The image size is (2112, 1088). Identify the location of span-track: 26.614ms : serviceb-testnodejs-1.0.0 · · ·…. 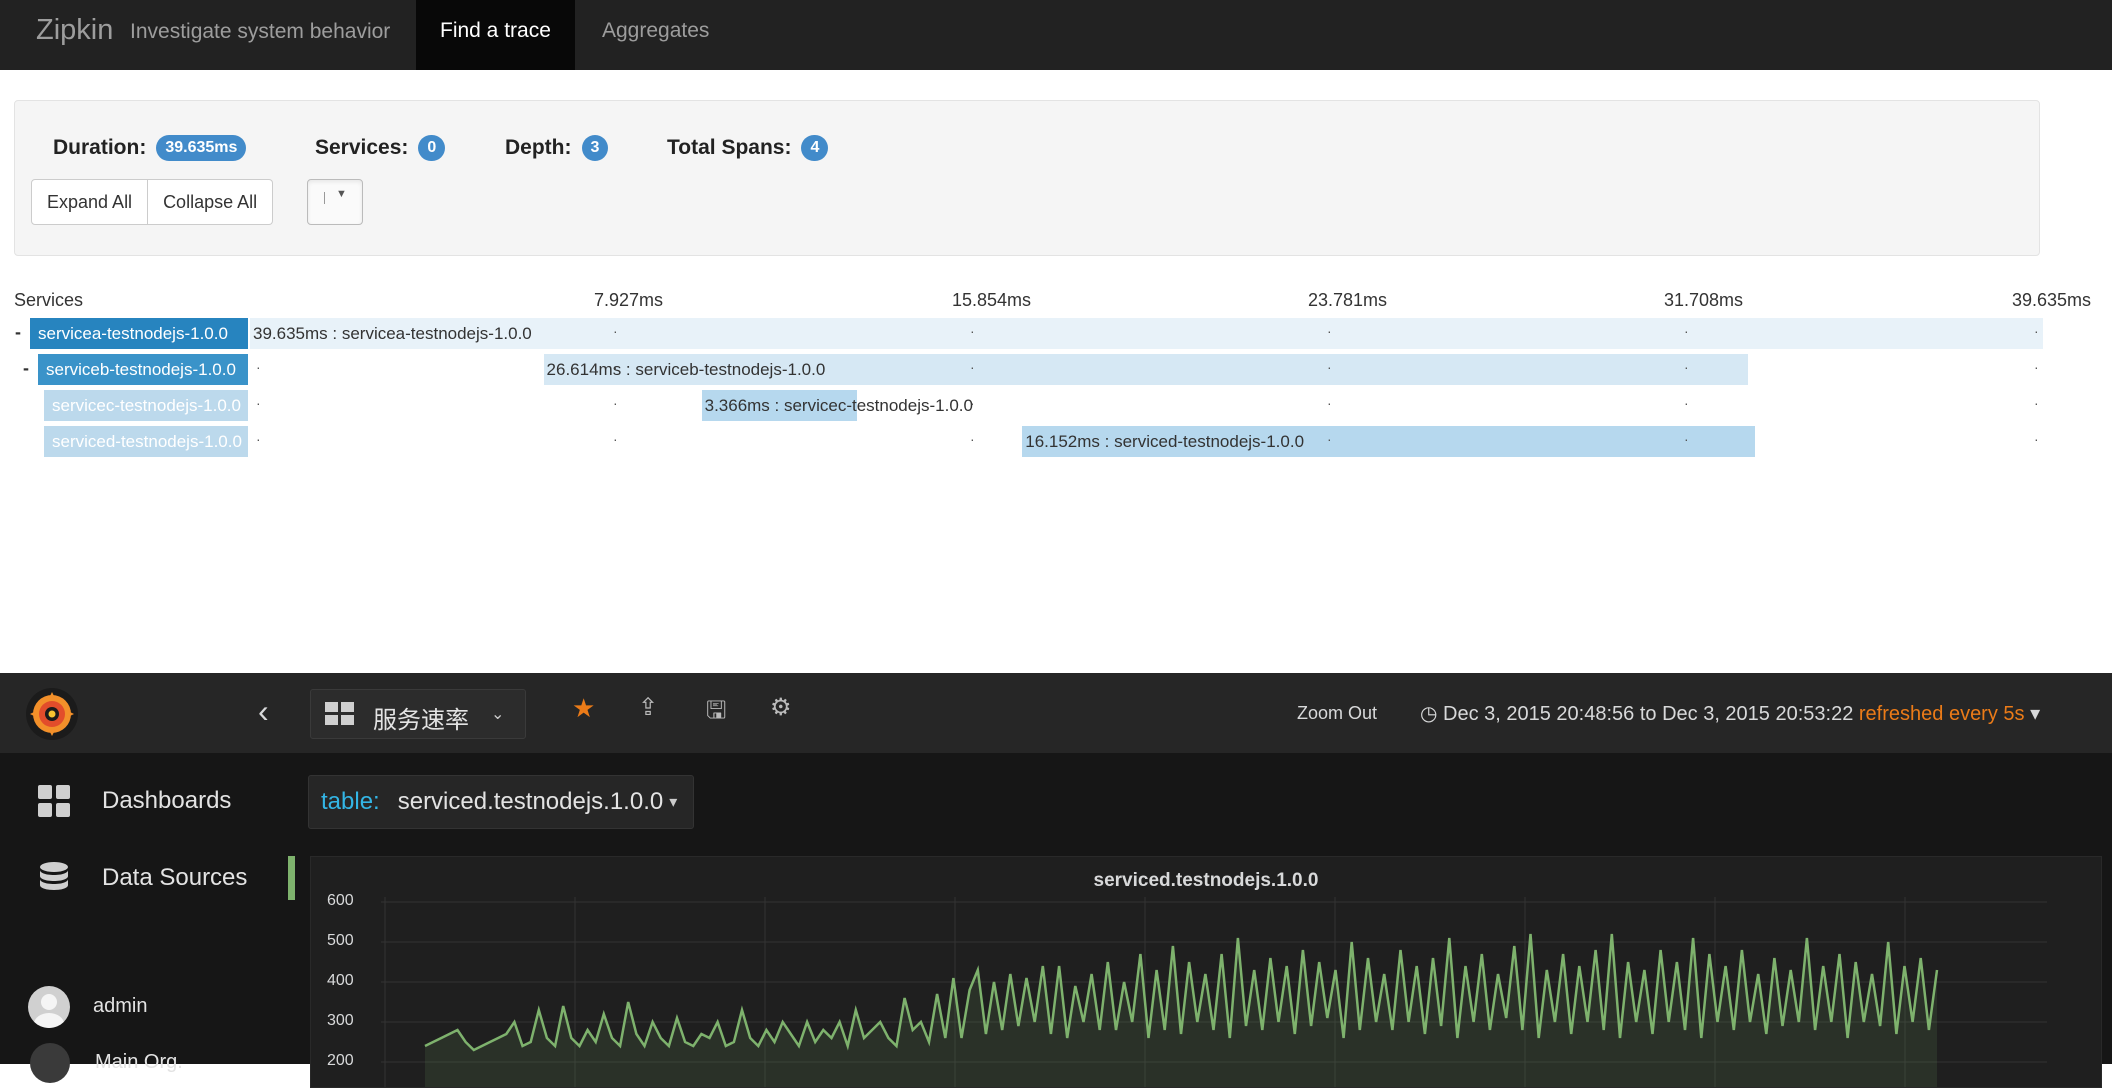
(1145, 369).